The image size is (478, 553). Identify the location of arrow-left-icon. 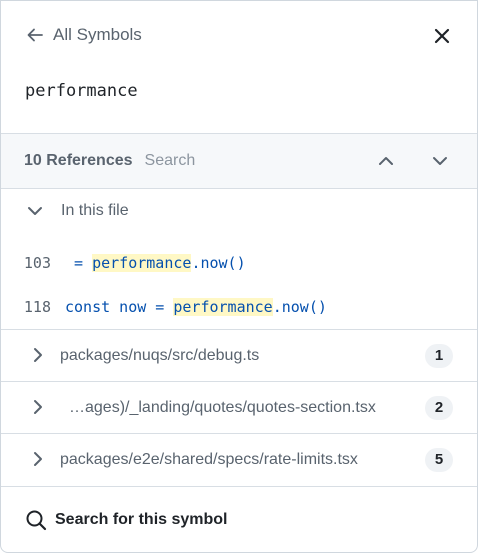
(35, 35).